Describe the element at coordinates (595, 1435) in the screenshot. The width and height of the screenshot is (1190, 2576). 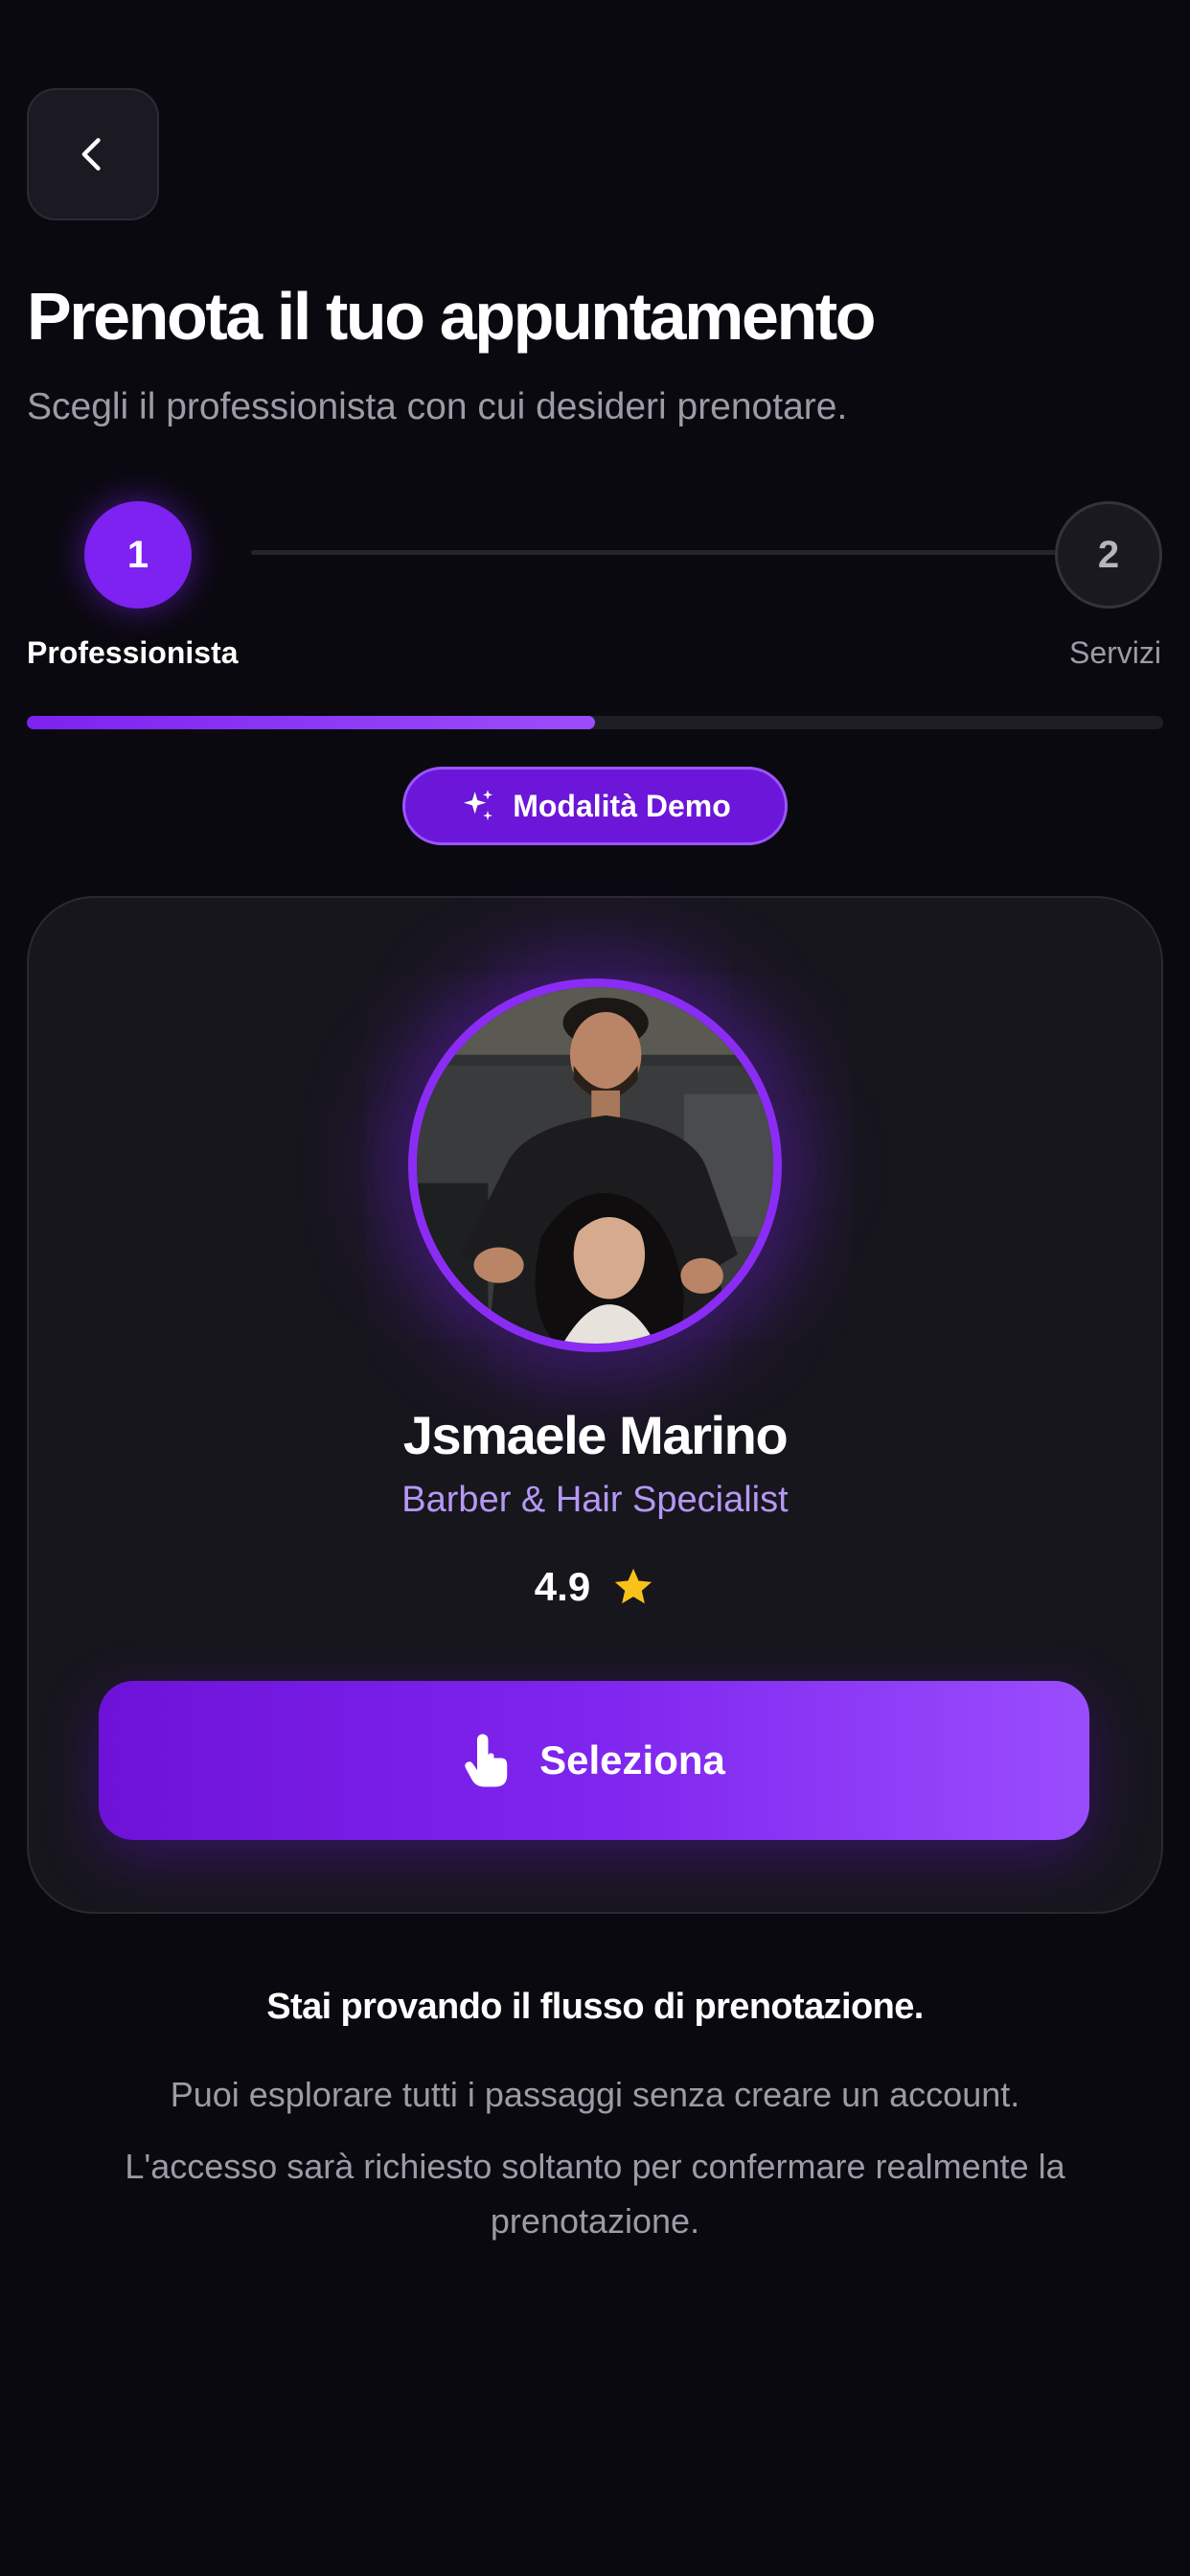
I see `professional-name: Jsmaele Marino` at that location.